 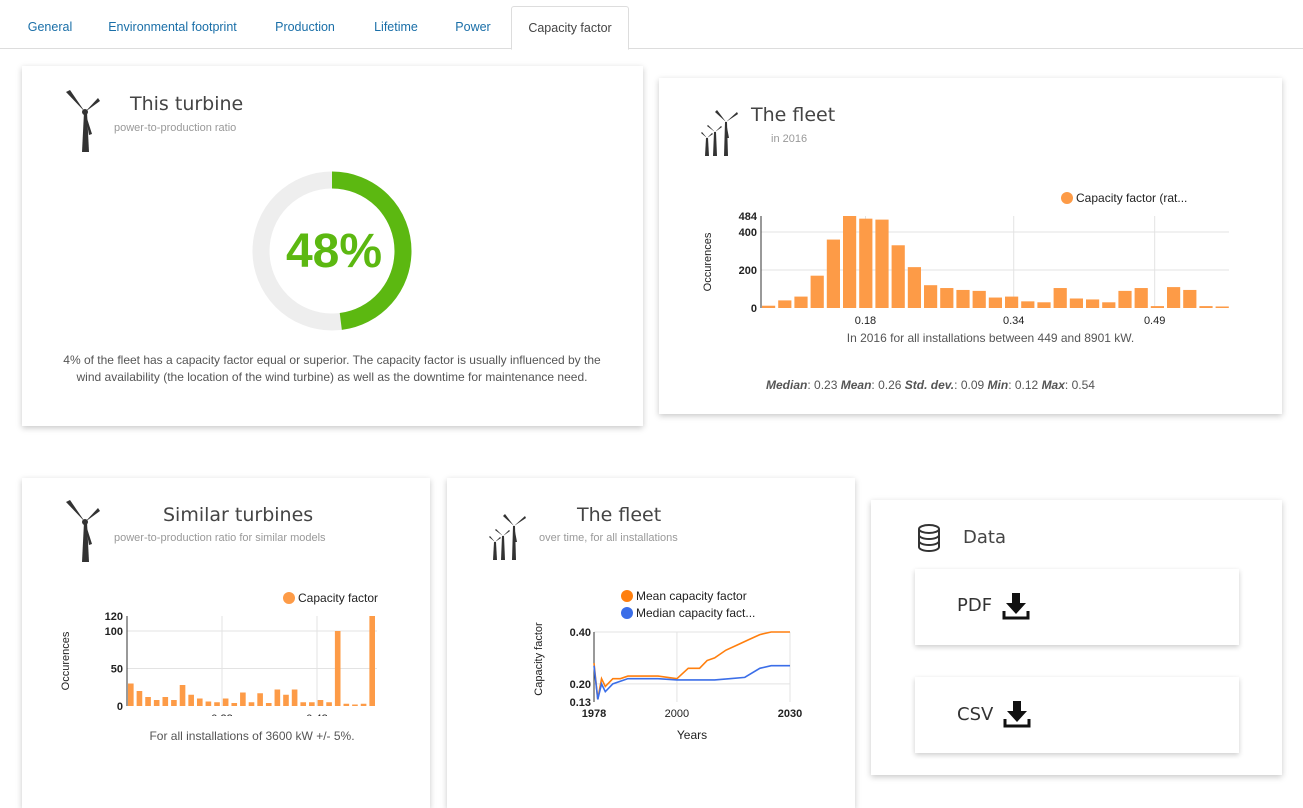 I want to click on stat-value: 0.23, so click(x=826, y=385).